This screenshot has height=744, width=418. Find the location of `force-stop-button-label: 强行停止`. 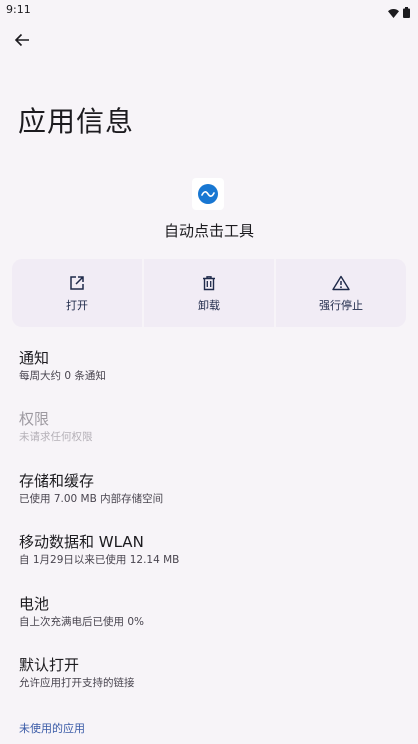

force-stop-button-label: 强行停止 is located at coordinates (341, 305).